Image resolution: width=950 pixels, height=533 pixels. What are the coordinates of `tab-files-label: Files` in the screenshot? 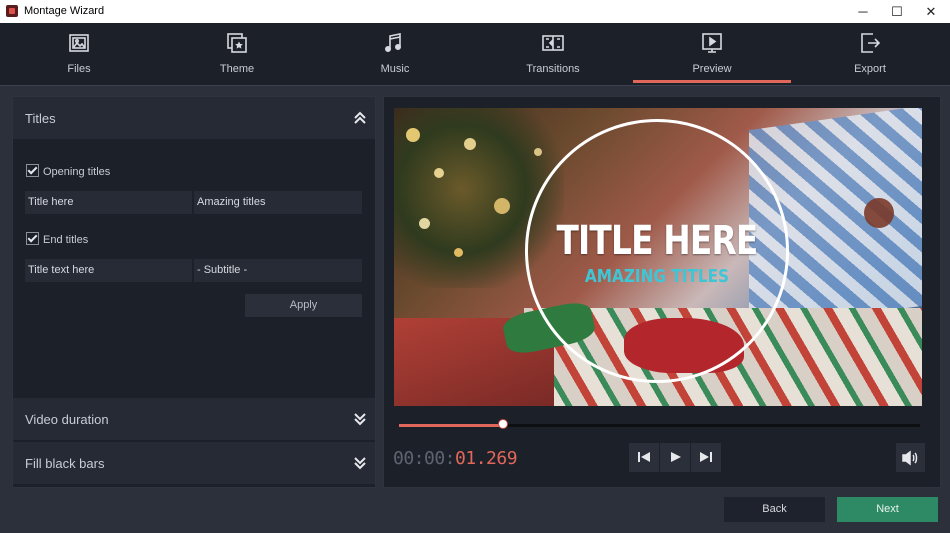 It's located at (79, 69).